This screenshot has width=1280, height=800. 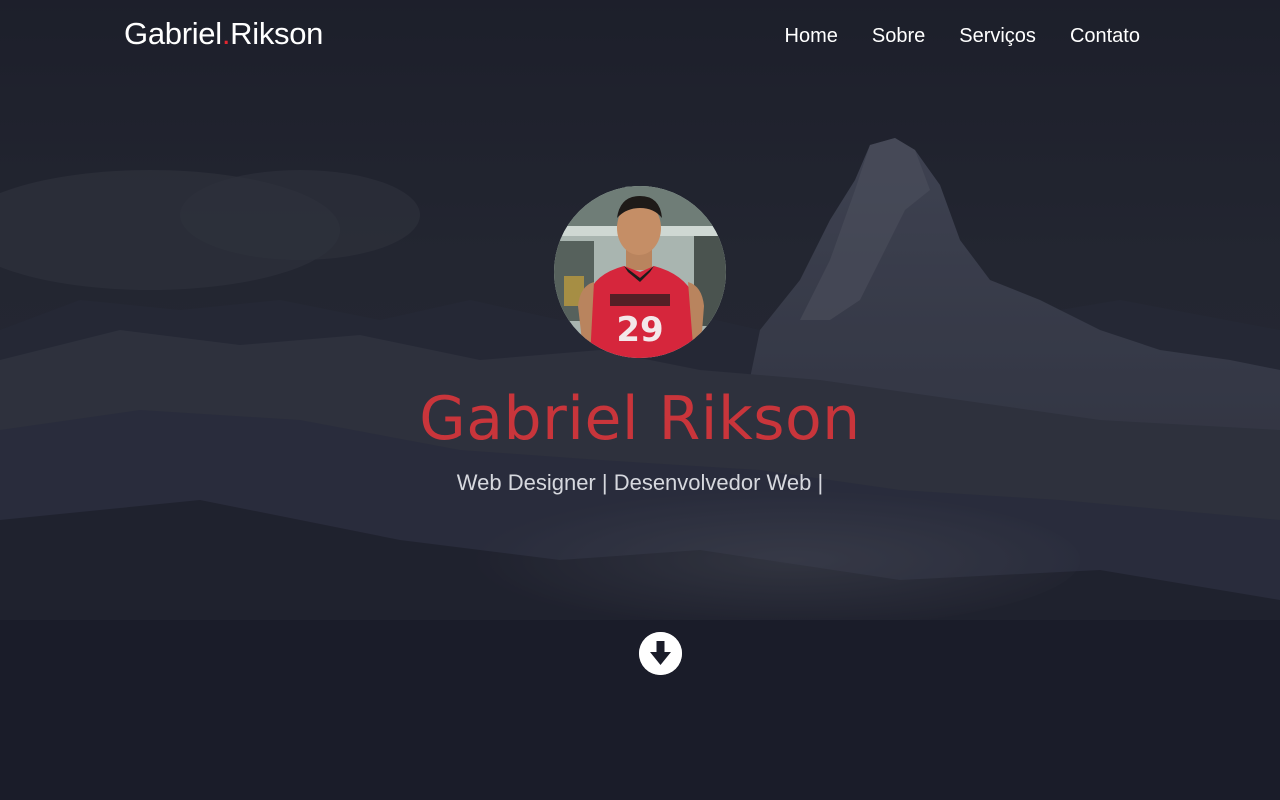 I want to click on brand-logo: Gabriel.Rikson, so click(x=223, y=34).